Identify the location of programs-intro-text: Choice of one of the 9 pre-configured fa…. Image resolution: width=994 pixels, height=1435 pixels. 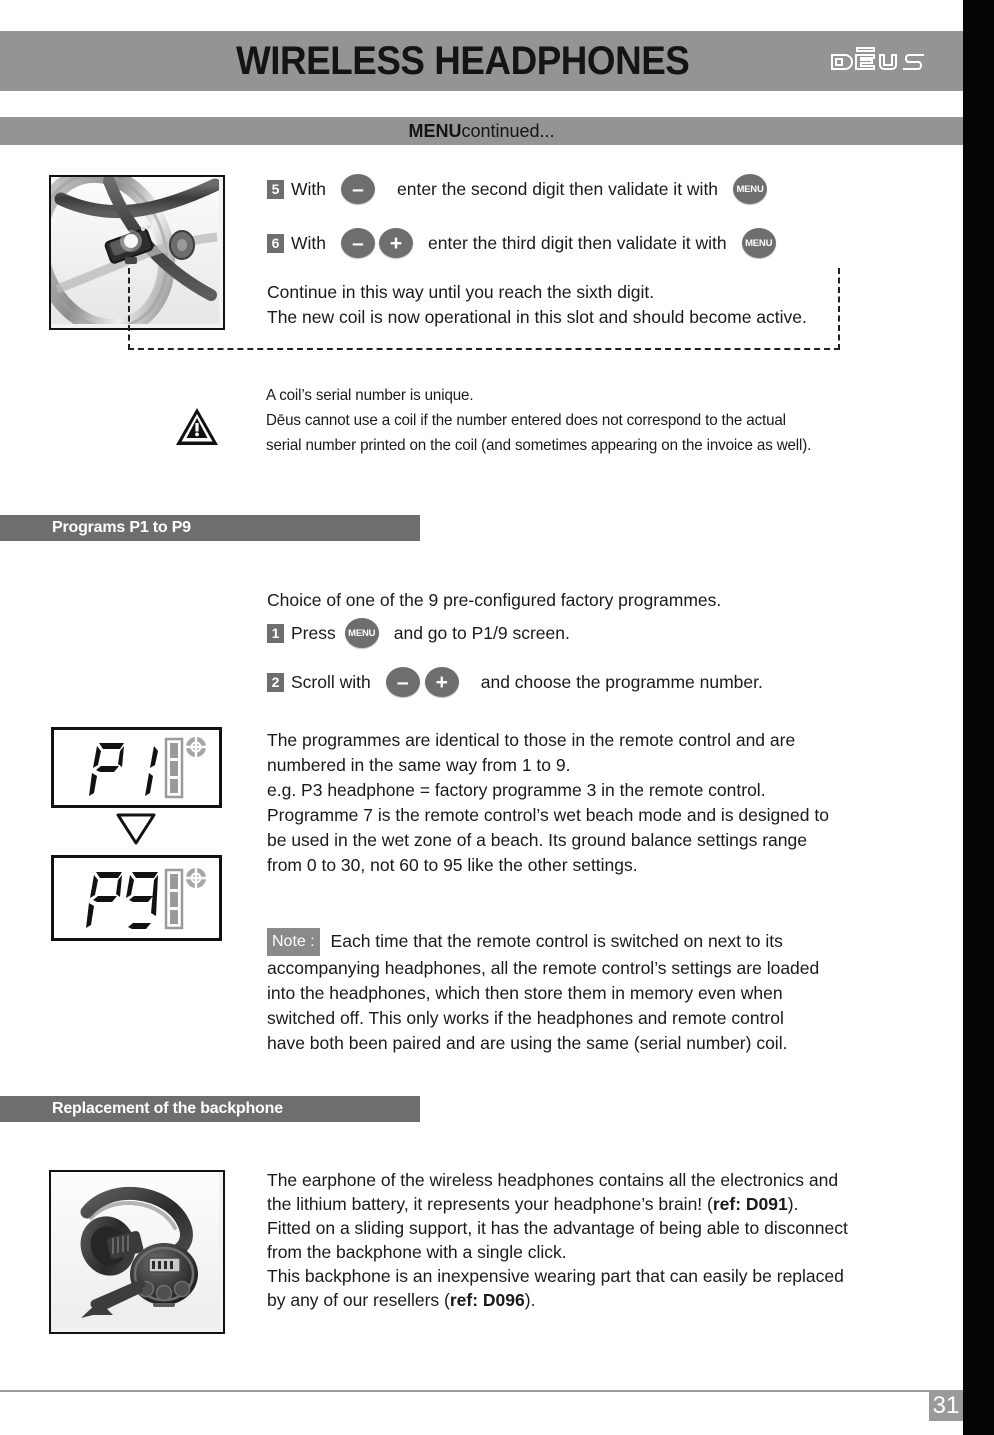
(494, 600).